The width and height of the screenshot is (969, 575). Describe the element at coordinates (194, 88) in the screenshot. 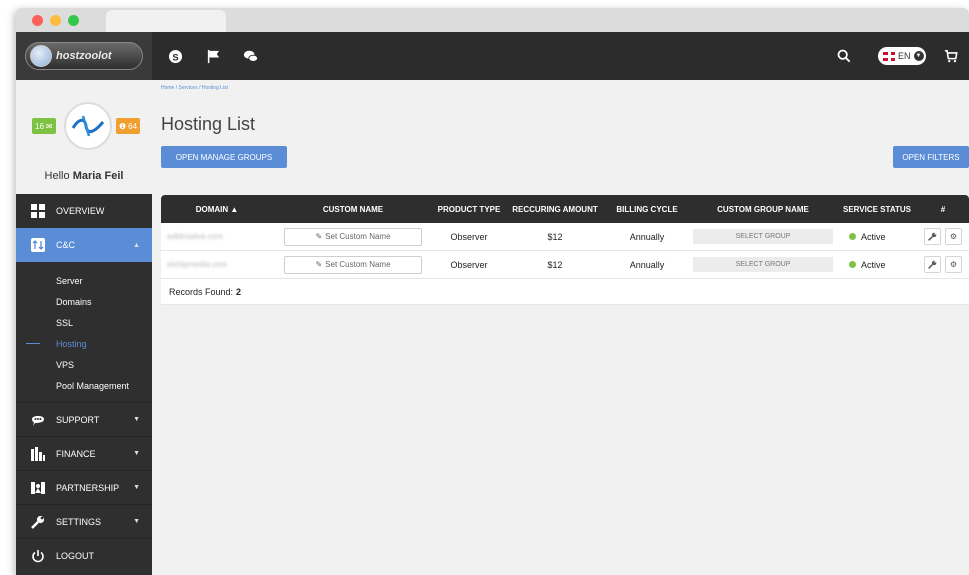

I see `breadcrumb: Home / Services / Hosting List` at that location.